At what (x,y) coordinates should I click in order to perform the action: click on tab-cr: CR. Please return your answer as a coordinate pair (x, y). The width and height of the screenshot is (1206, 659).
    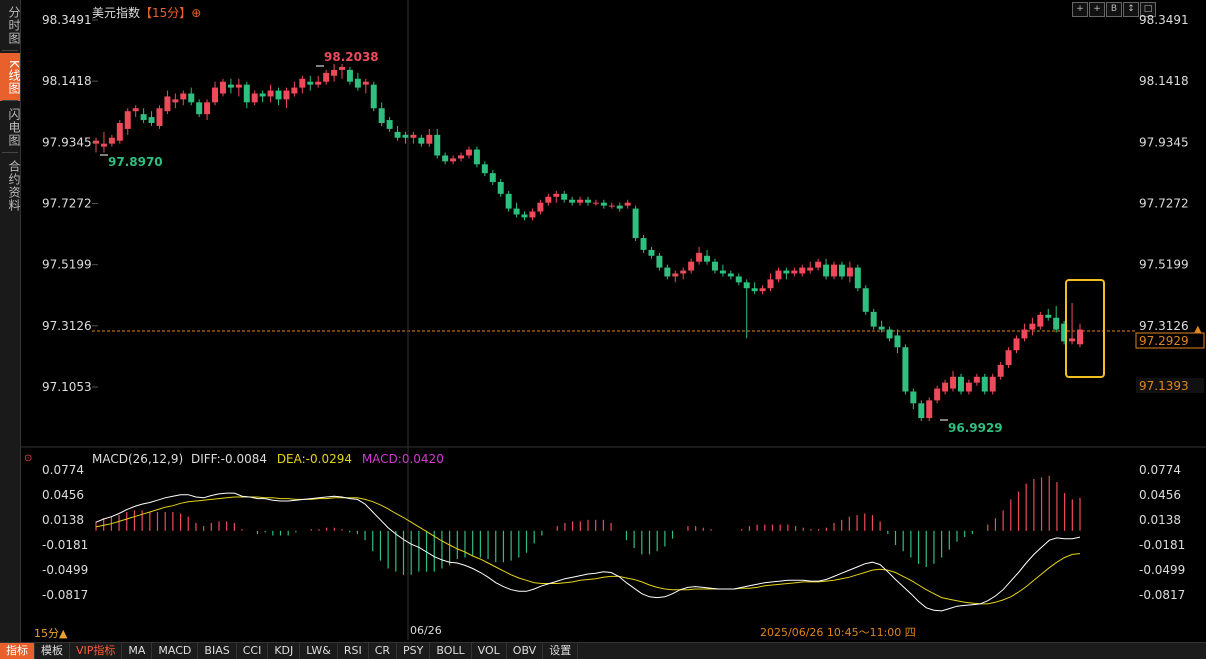
    Looking at the image, I should click on (383, 651).